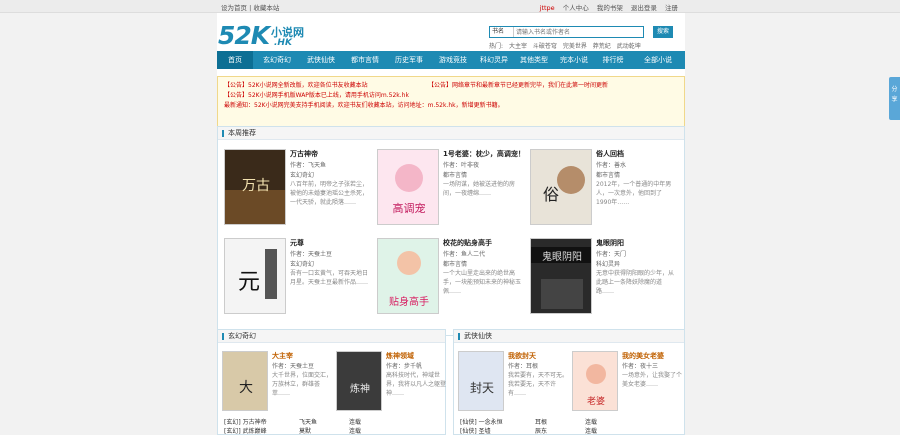  I want to click on list-title: [仙侠] 圣墟, so click(475, 430).